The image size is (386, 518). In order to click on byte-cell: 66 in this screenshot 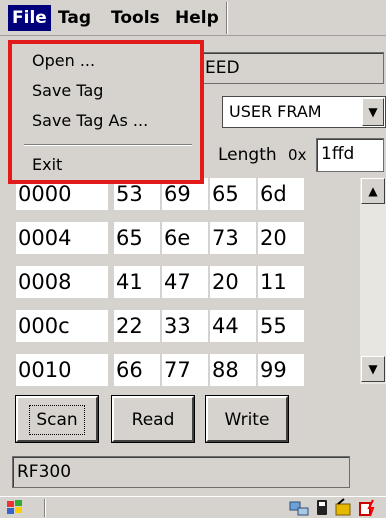, I will do `click(137, 370)`.